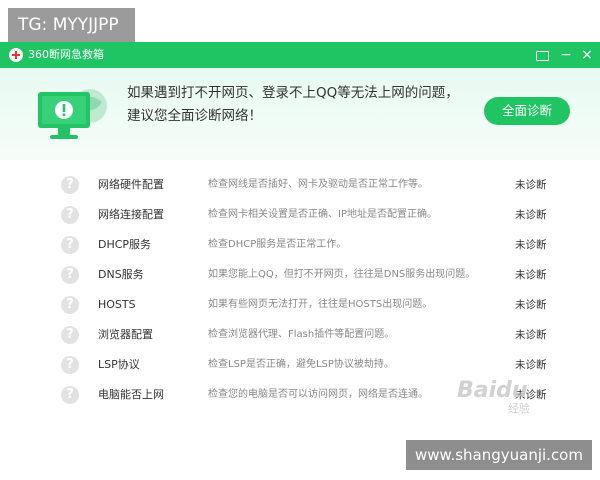 The image size is (600, 480). Describe the element at coordinates (499, 455) in the screenshot. I see `site-watermark: www.shangyuanji.com` at that location.